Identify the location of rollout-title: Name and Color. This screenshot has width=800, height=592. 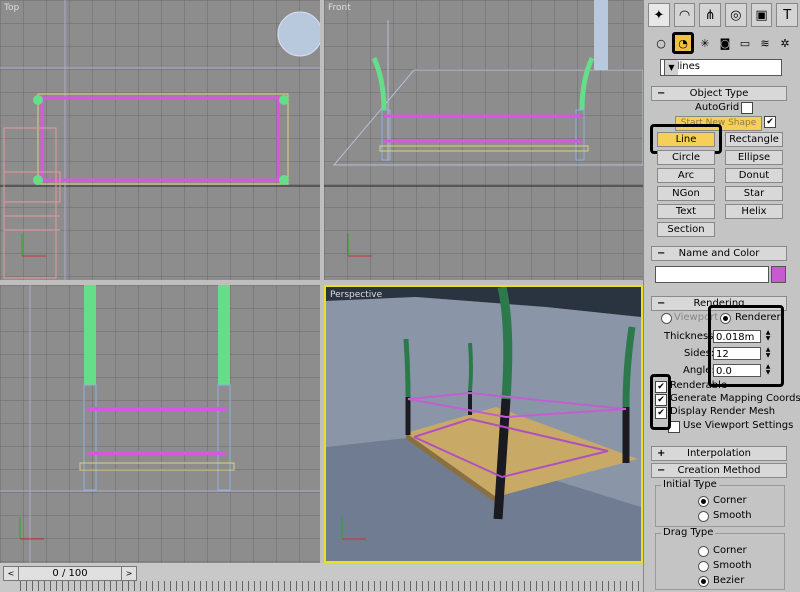
(719, 253).